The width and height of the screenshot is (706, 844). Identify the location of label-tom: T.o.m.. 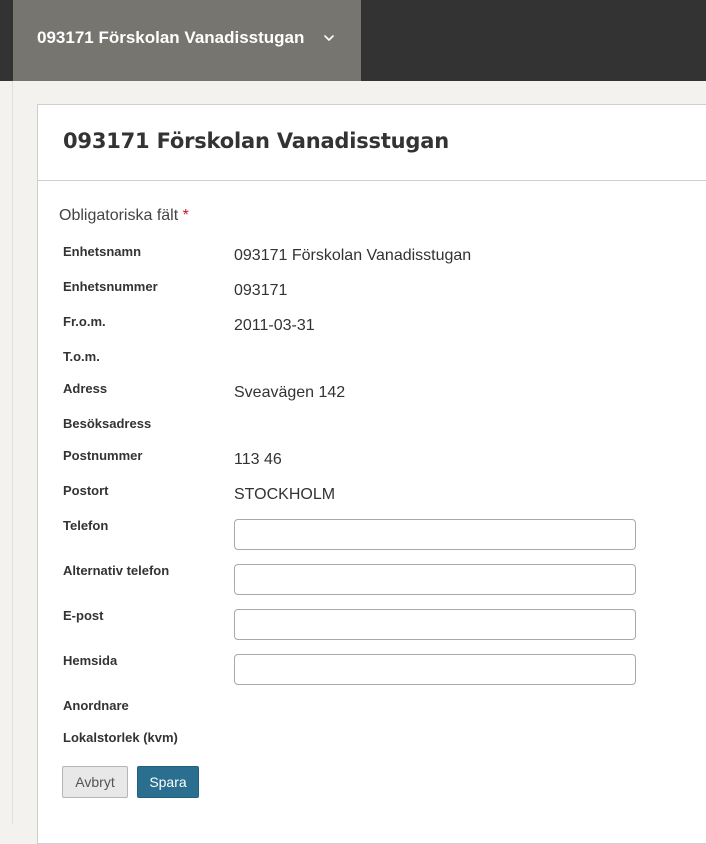
(81, 356).